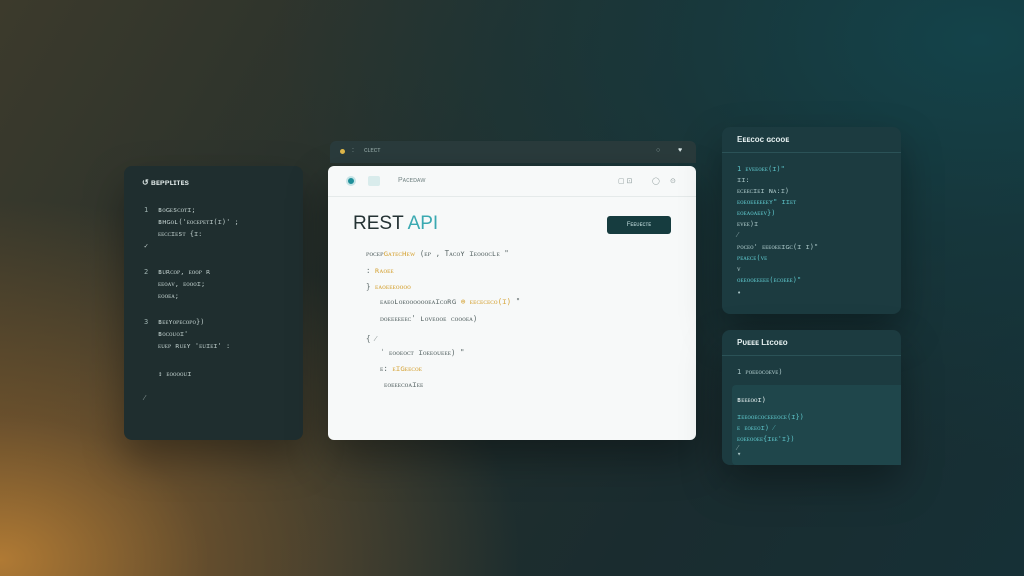 This screenshot has width=1024, height=576. I want to click on code-line: ᴇᴄᴇᴇᴄɪᴇɪ ɴᴀ:ɪ), so click(763, 191).